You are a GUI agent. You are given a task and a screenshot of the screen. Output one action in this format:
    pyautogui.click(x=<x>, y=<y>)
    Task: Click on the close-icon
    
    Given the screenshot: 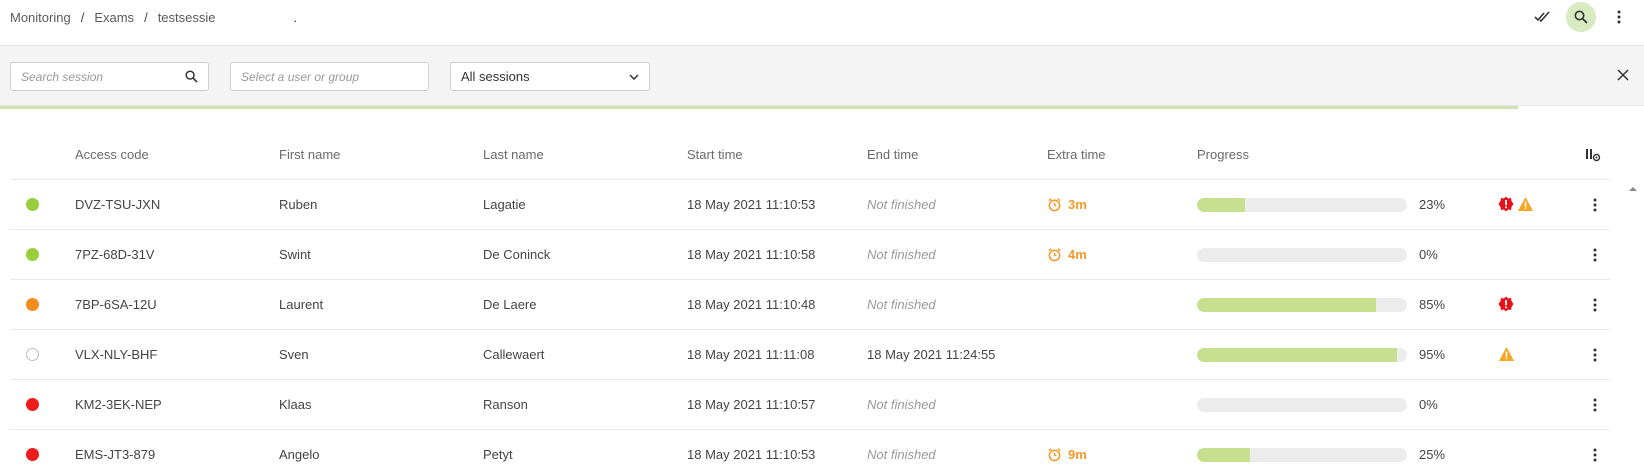 What is the action you would take?
    pyautogui.click(x=1623, y=75)
    